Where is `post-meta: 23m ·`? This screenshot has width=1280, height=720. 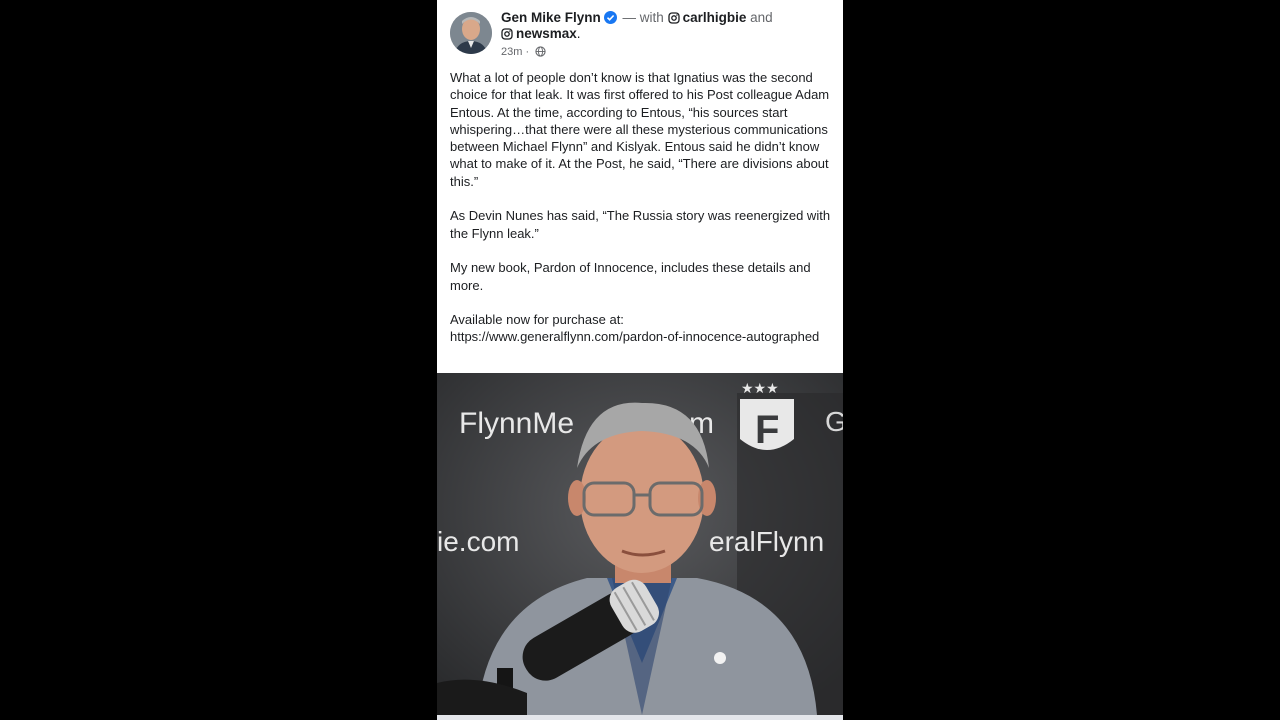
post-meta: 23m · is located at coordinates (523, 53).